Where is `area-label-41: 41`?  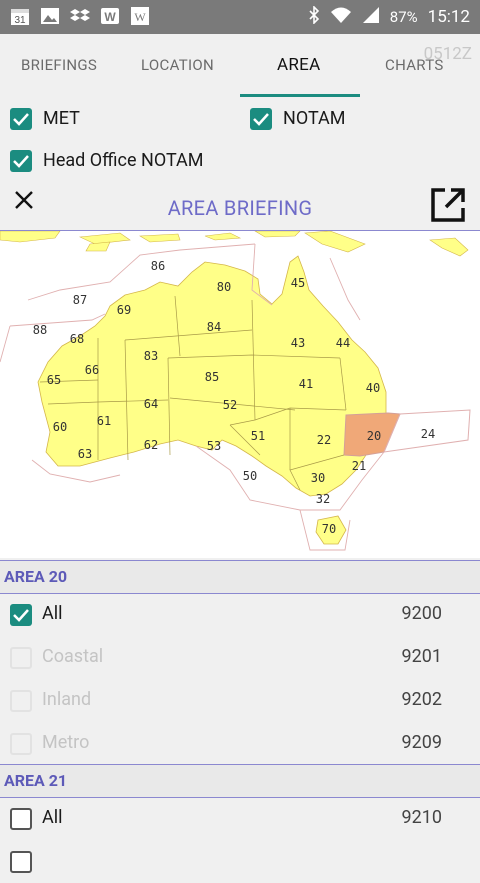
area-label-41: 41 is located at coordinates (306, 384).